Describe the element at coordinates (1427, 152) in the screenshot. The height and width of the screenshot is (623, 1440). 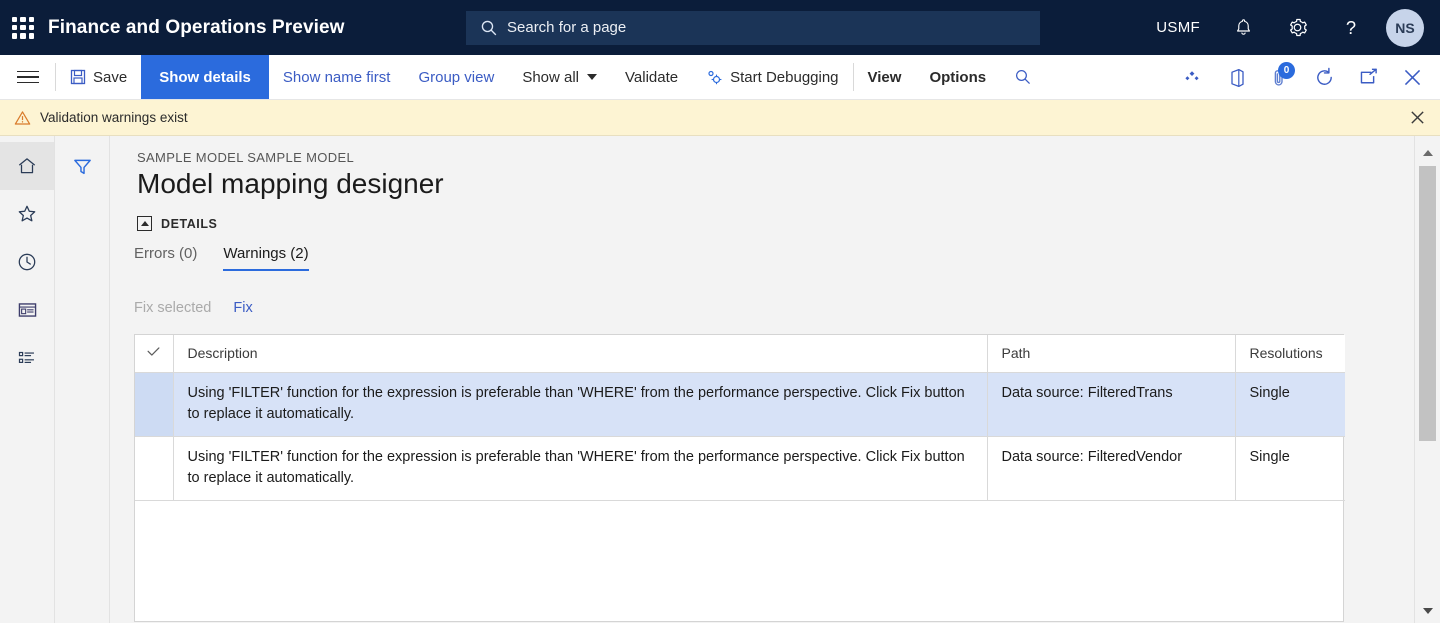
I see `scroll-up-button` at that location.